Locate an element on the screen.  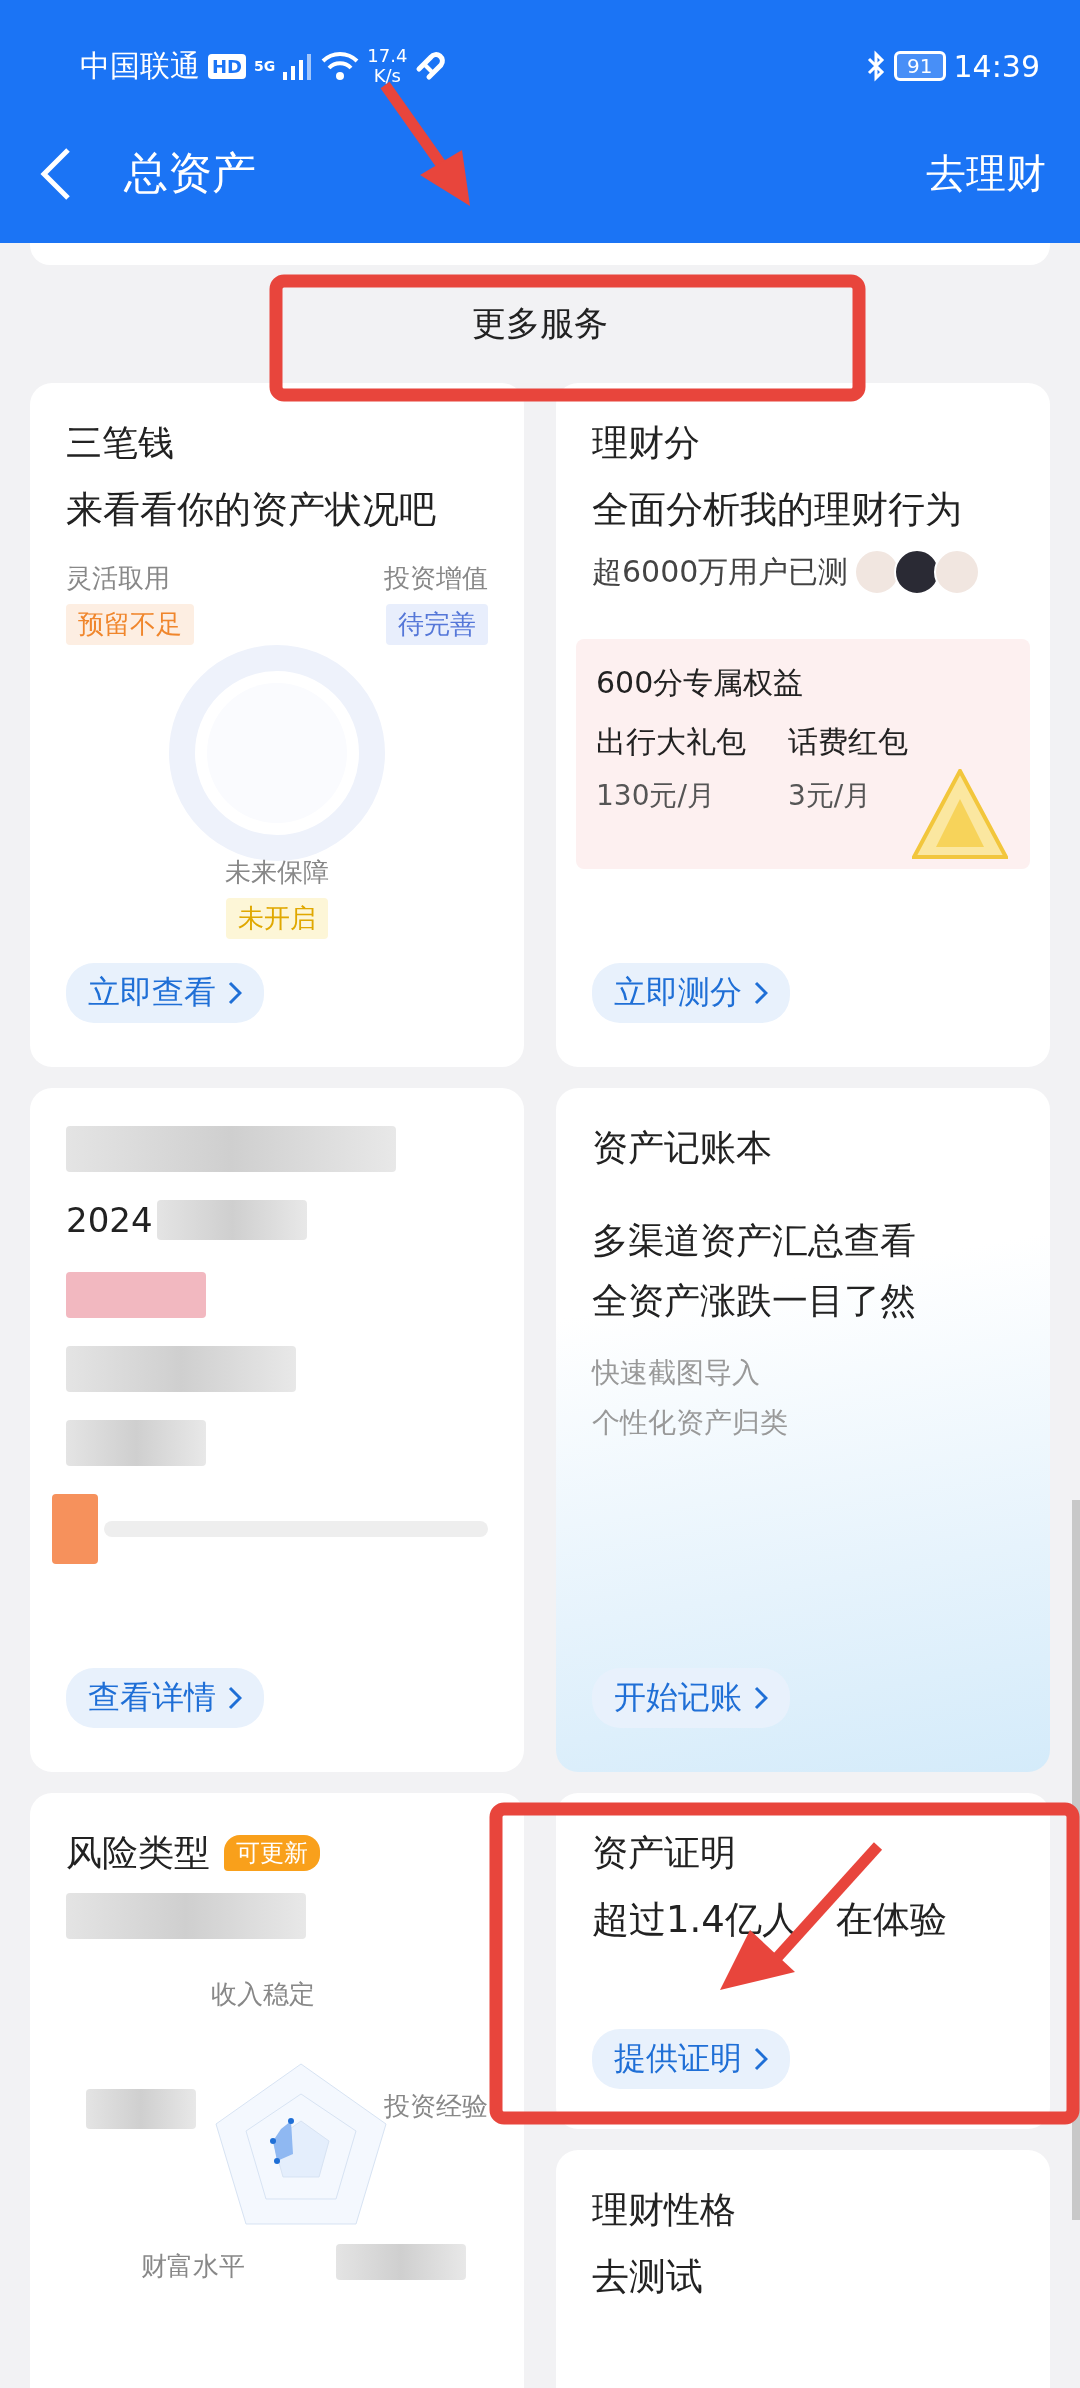
personality-card: 理财性格 去测试 is located at coordinates (803, 2269).